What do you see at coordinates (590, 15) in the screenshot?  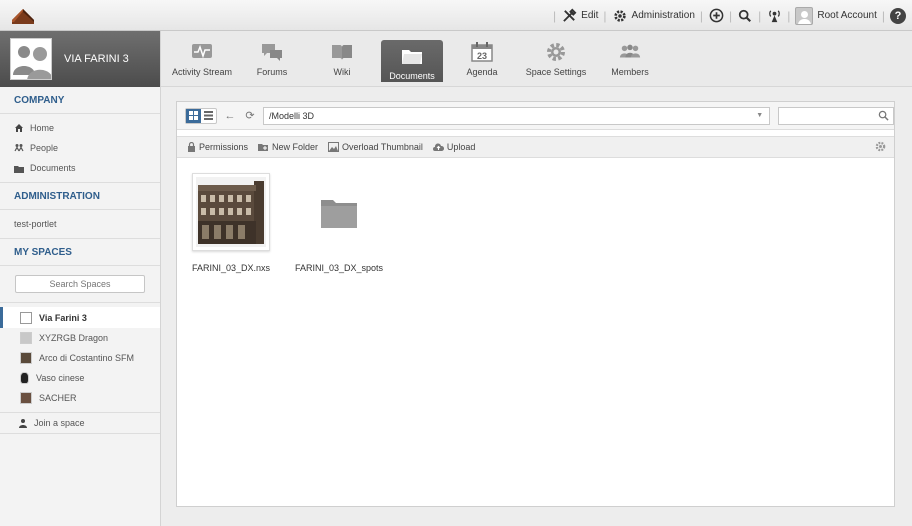 I see `edit-label: Edit` at bounding box center [590, 15].